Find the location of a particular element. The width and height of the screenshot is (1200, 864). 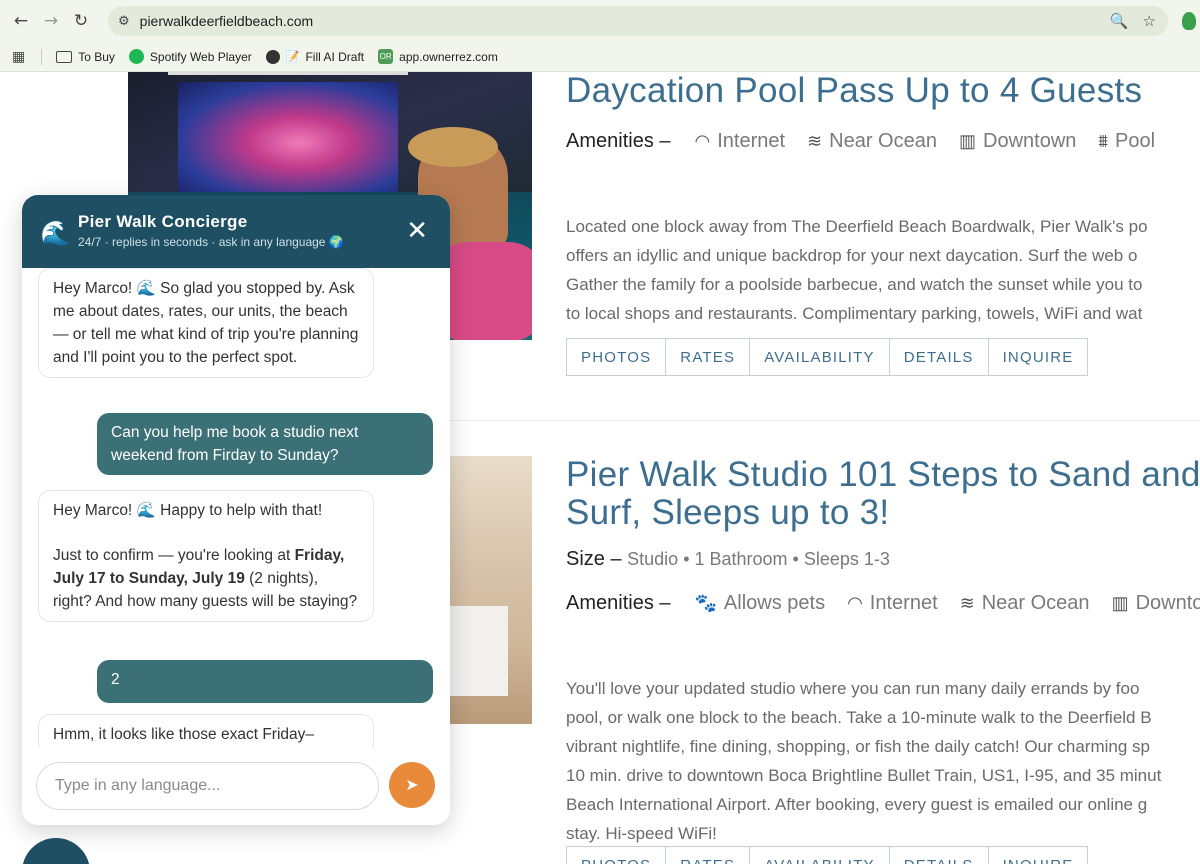

size-value: Studio • 1 Bathroom • Sleeps 1-3 is located at coordinates (758, 559).